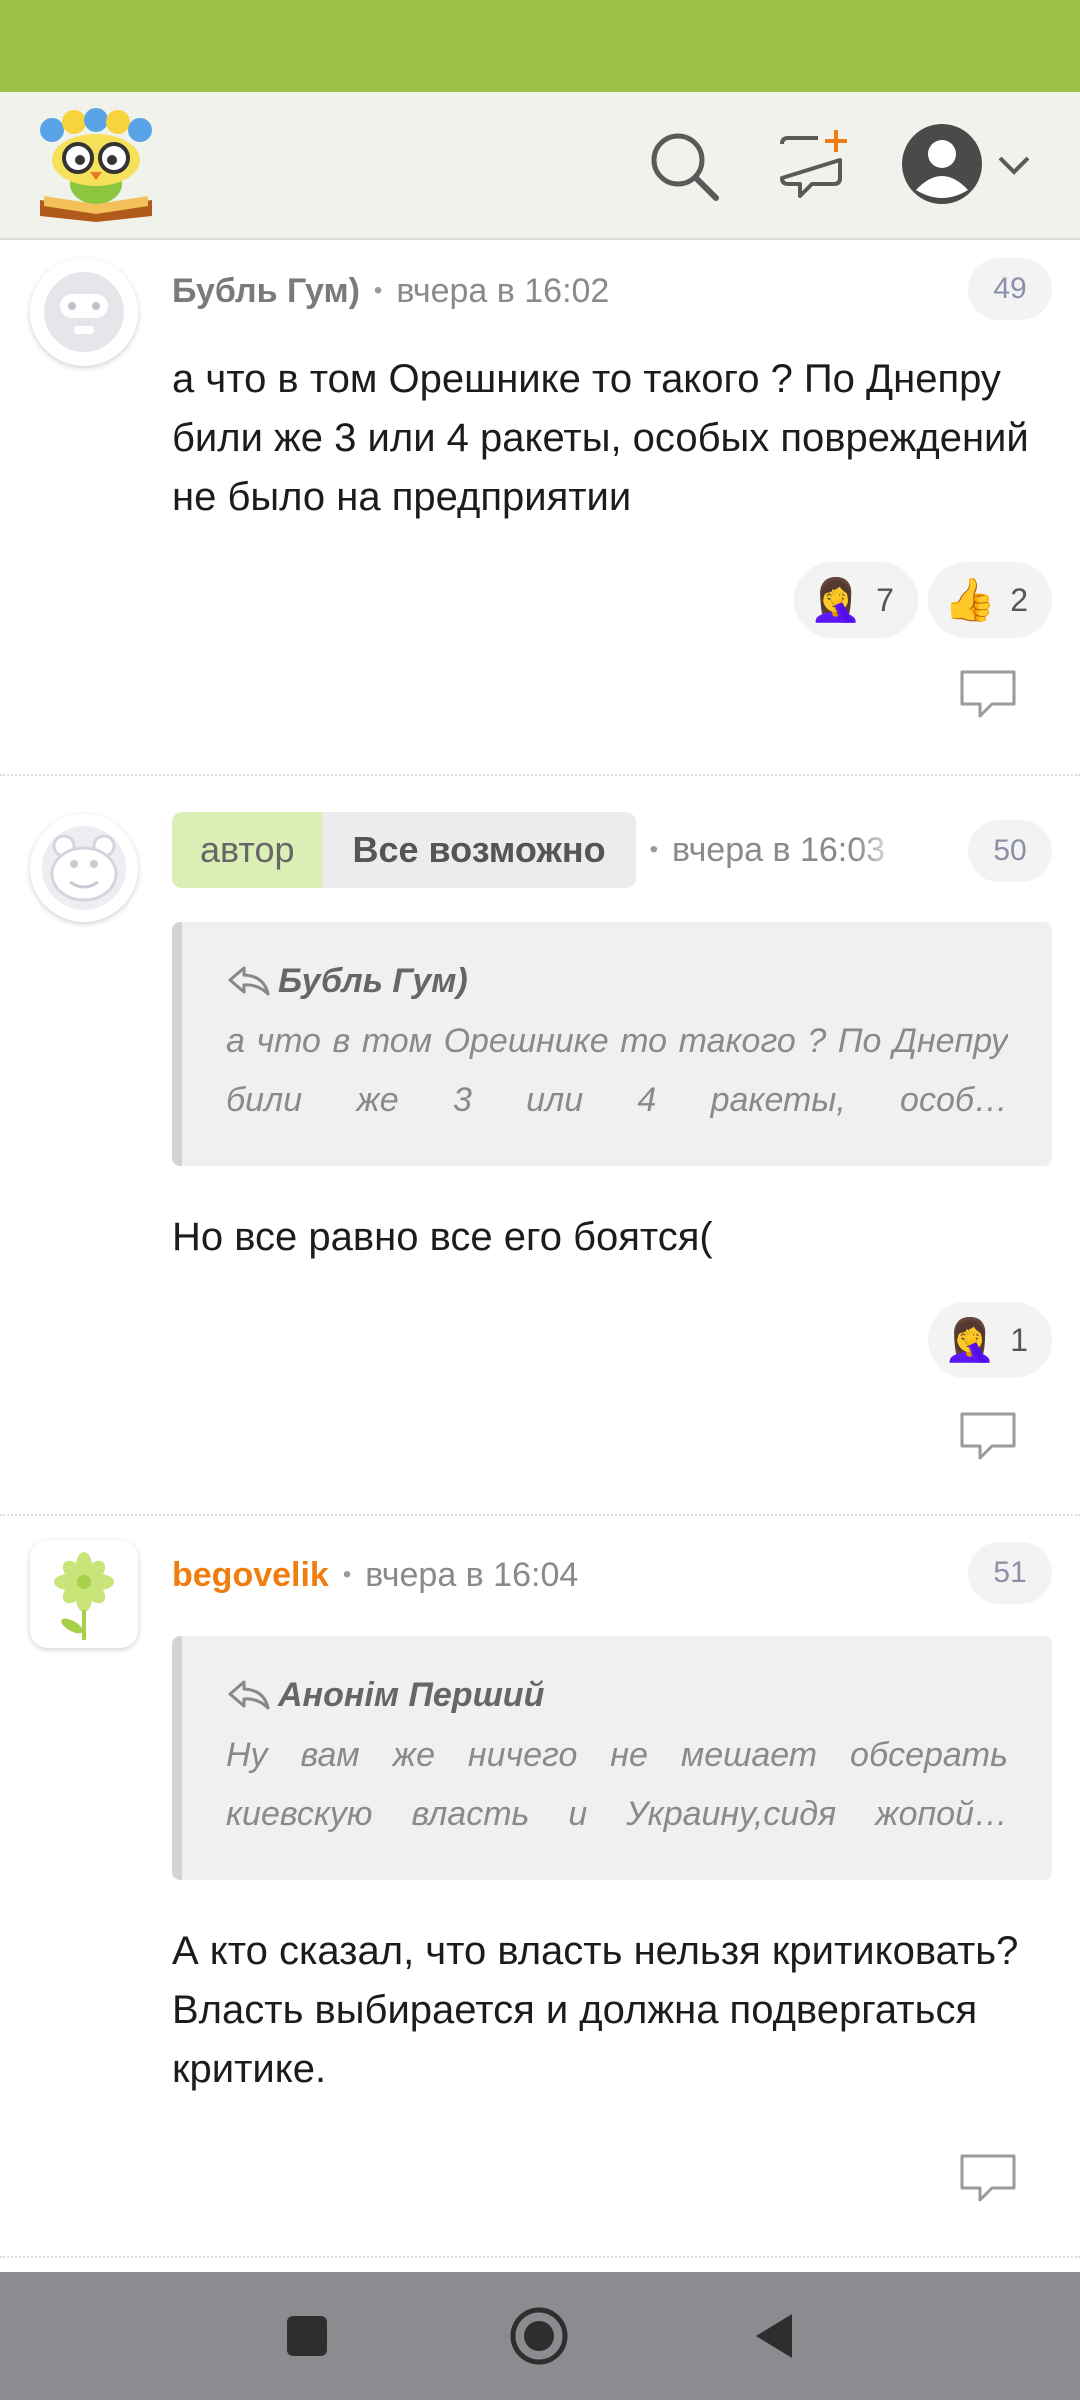  What do you see at coordinates (970, 599) in the screenshot?
I see `thumbs-up-emoji: 👍` at bounding box center [970, 599].